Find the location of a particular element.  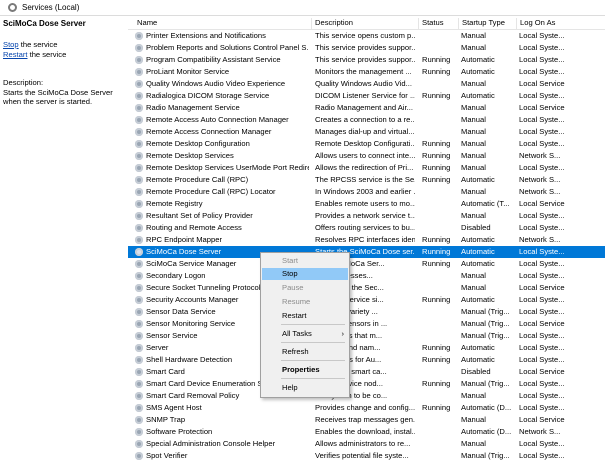

service-startup-cell: Disabled is located at coordinates (476, 227).